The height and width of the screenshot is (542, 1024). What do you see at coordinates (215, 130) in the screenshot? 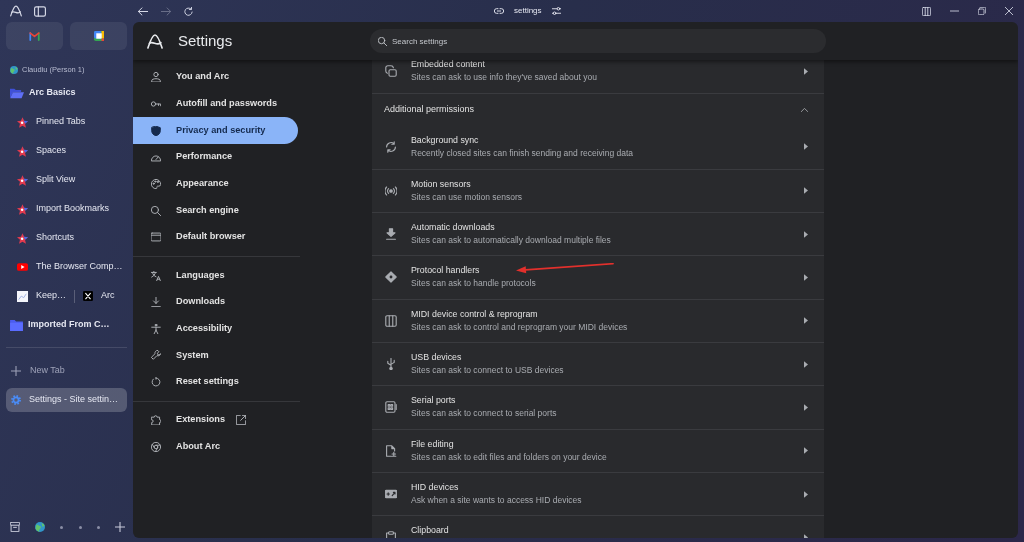
I see `nav-link: Privacy and security` at bounding box center [215, 130].